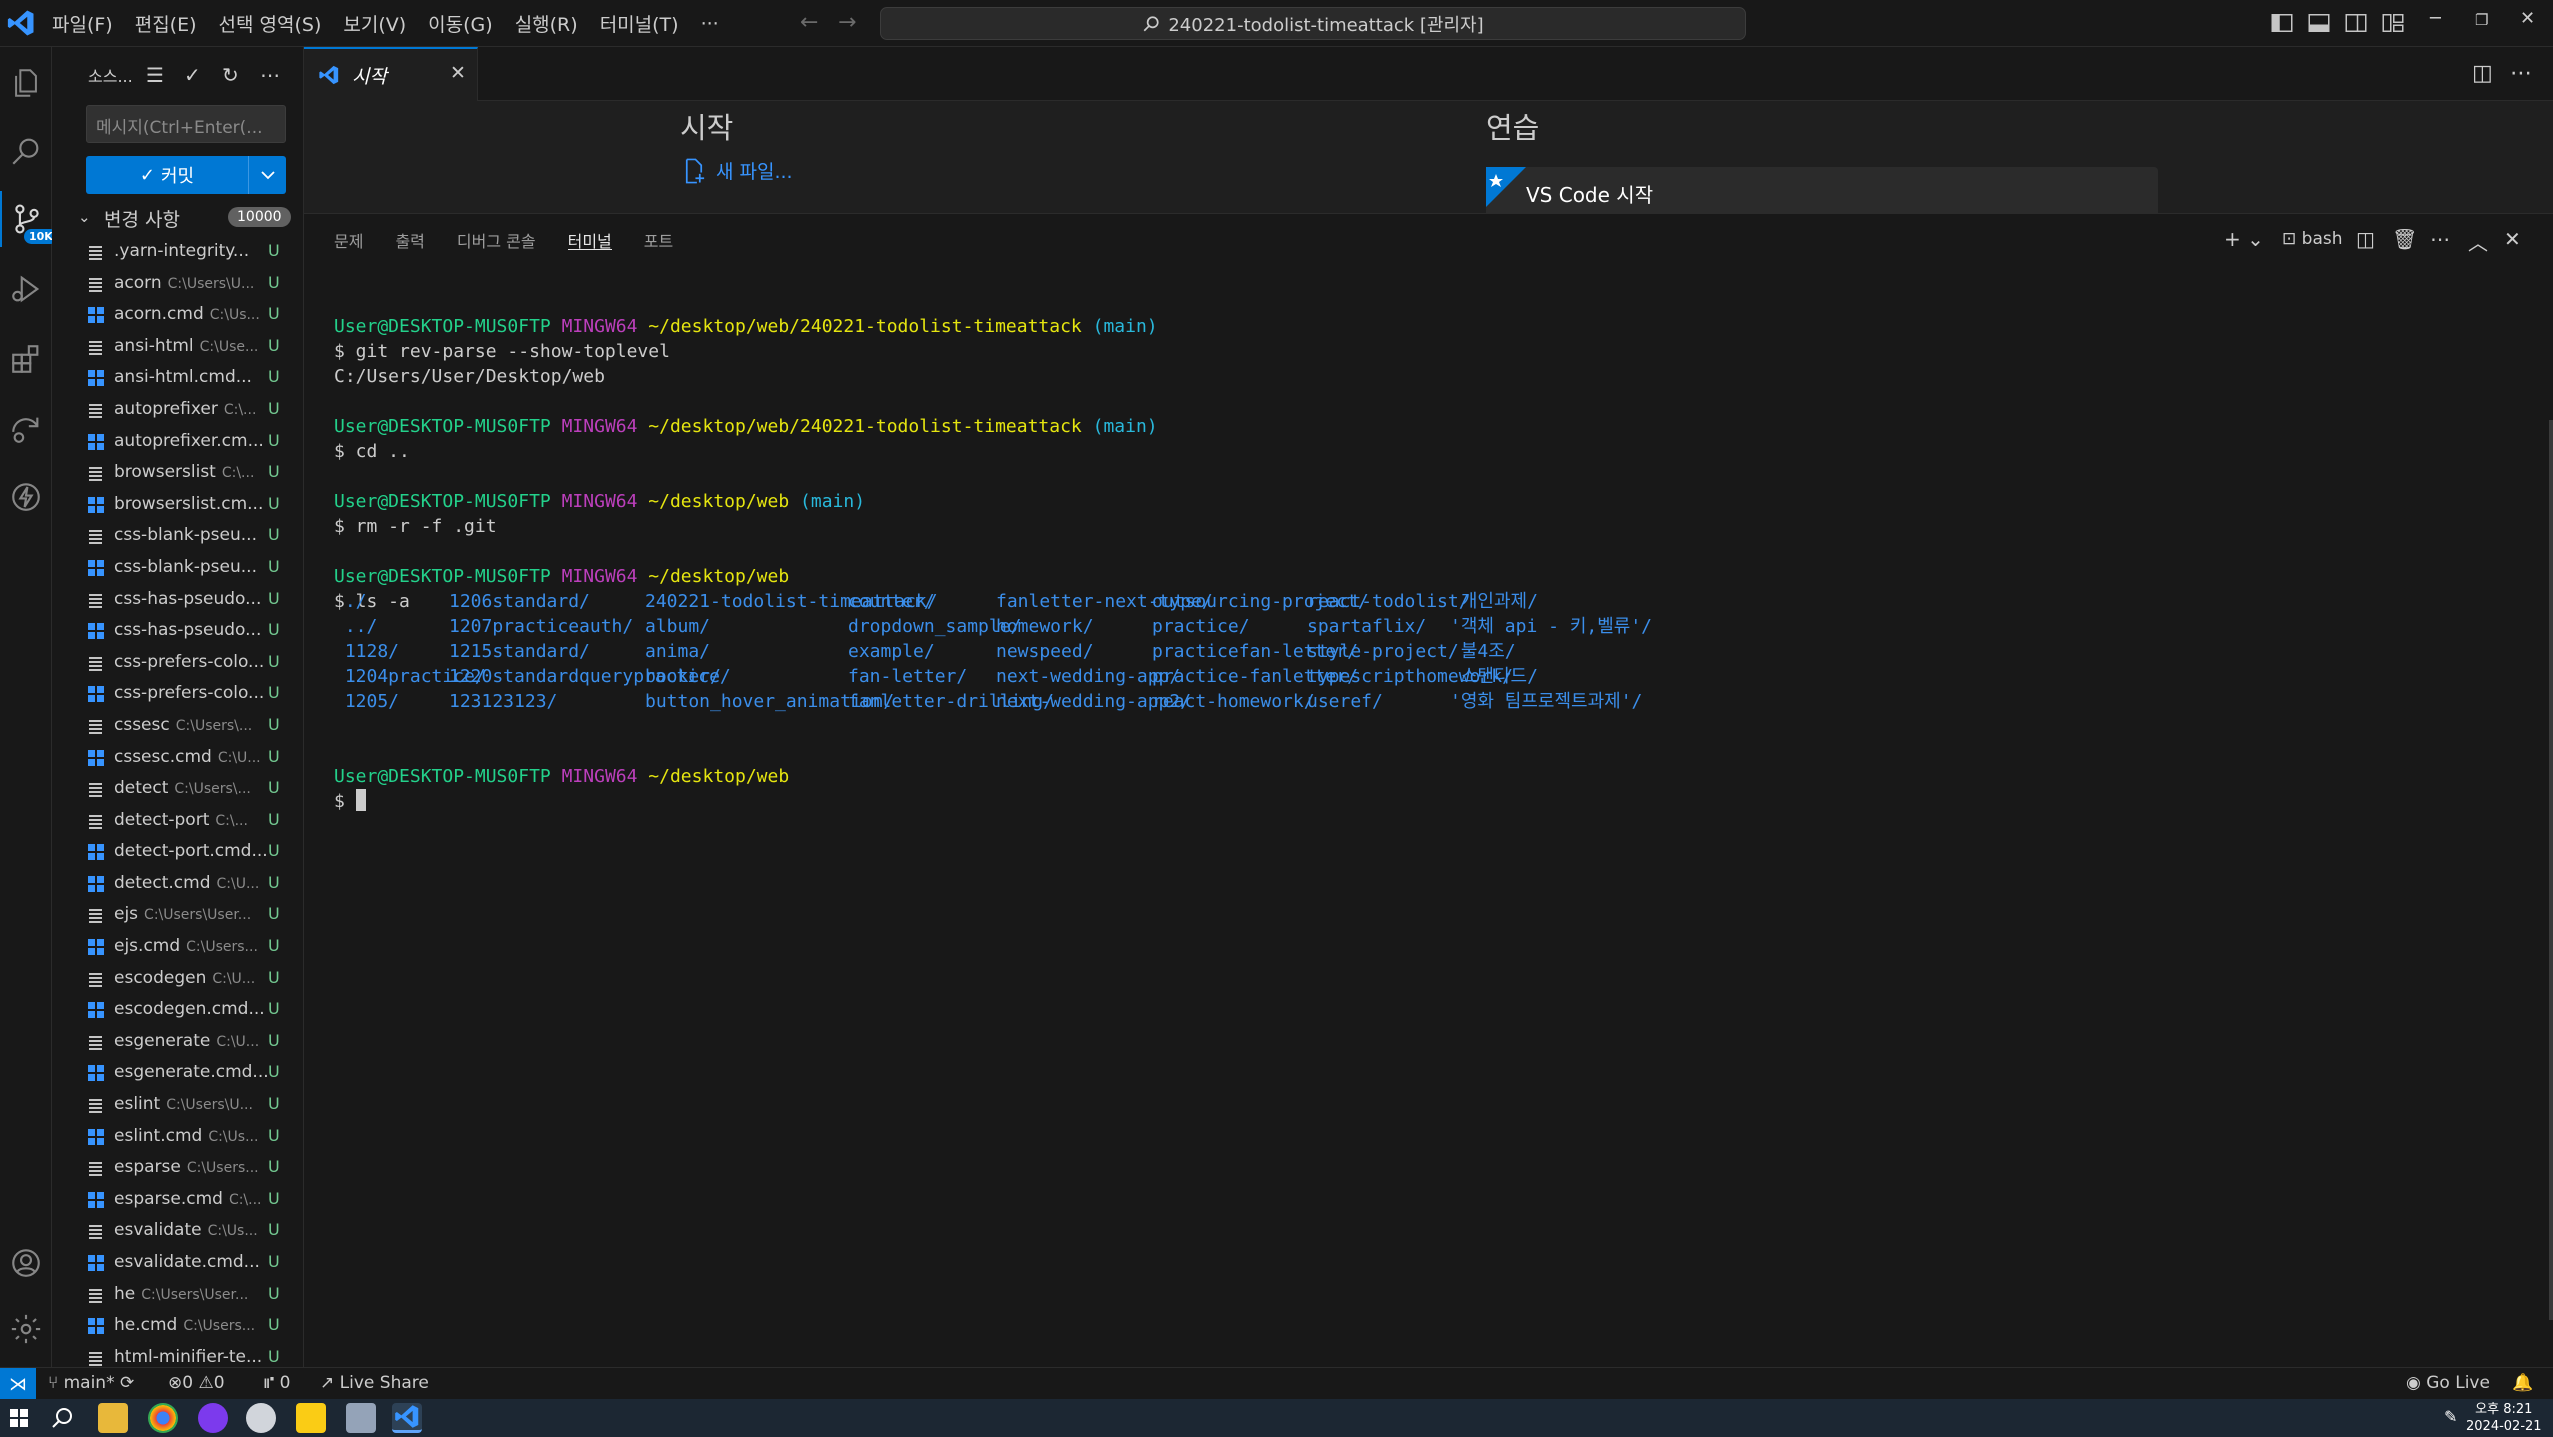 The height and width of the screenshot is (1437, 2553). What do you see at coordinates (177, 316) in the screenshot?
I see `changed-file-row: acorn.cmd C:\Us... U` at bounding box center [177, 316].